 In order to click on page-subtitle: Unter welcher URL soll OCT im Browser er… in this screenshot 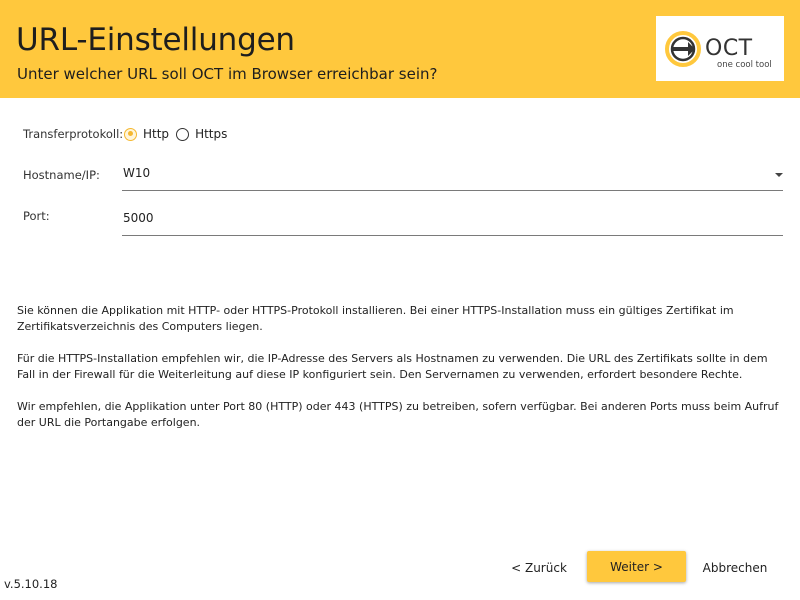, I will do `click(227, 74)`.